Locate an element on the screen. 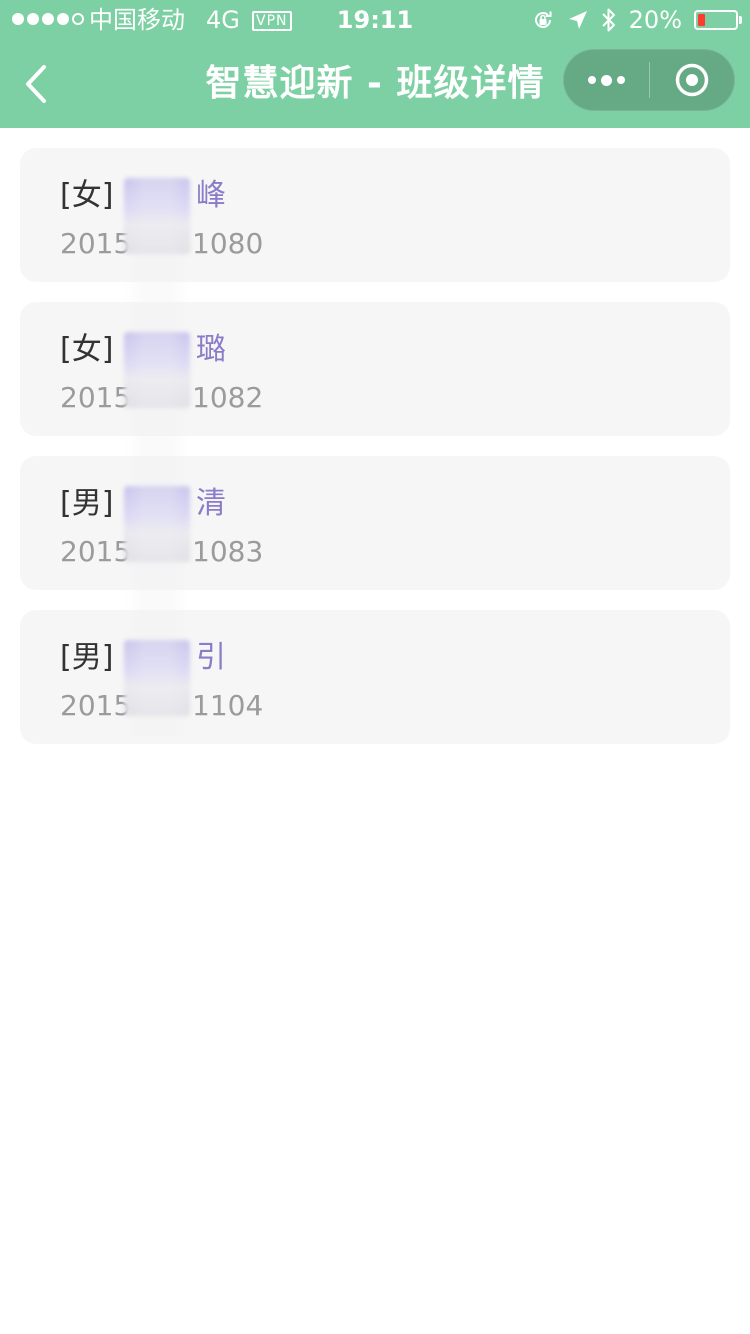 This screenshot has height=1334, width=750. student-name-line: [男] 引 is located at coordinates (143, 658).